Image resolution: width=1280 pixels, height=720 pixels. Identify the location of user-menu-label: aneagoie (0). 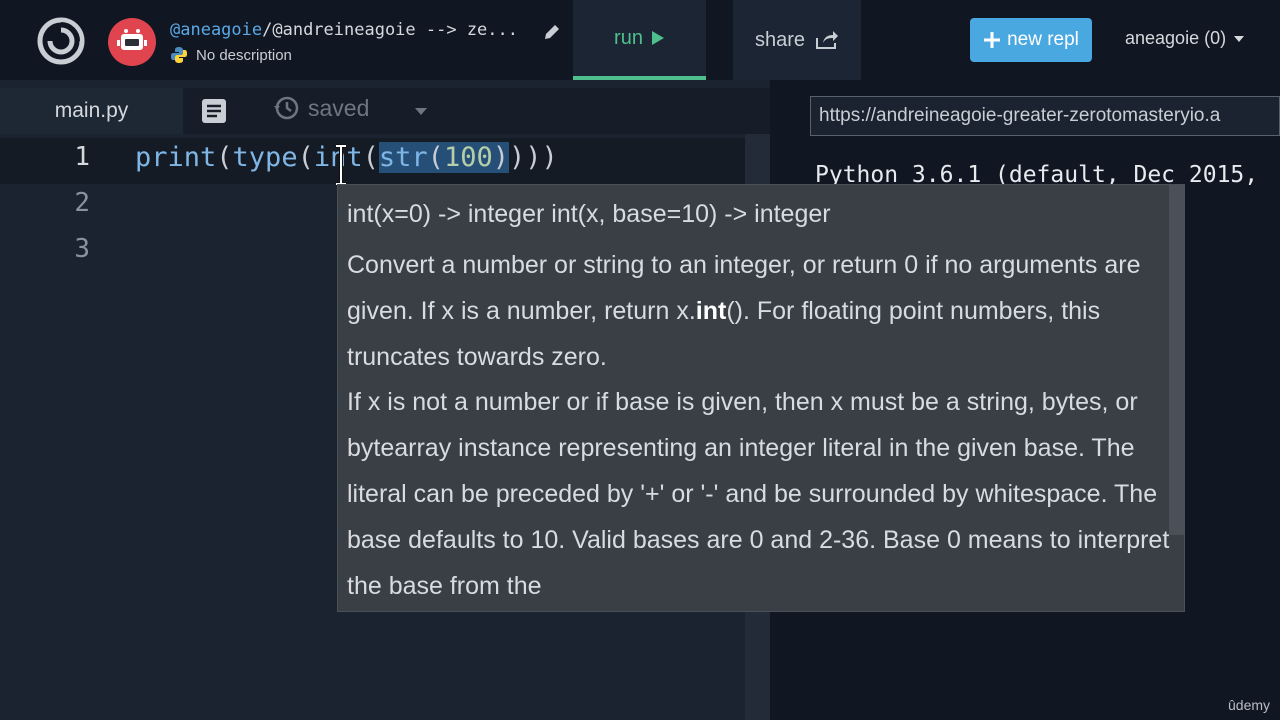
(1176, 38).